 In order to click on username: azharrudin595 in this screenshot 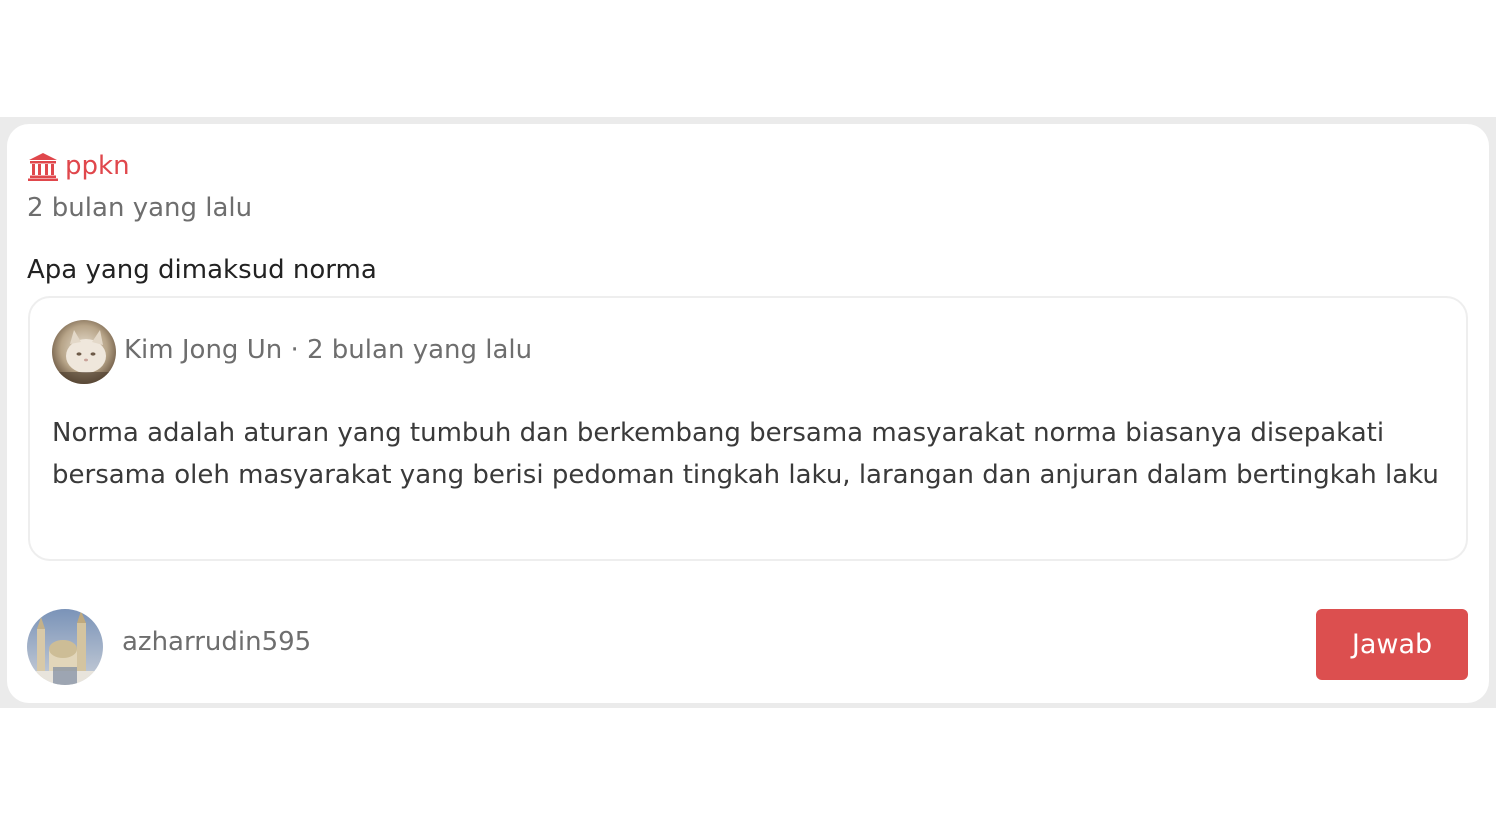, I will do `click(216, 642)`.